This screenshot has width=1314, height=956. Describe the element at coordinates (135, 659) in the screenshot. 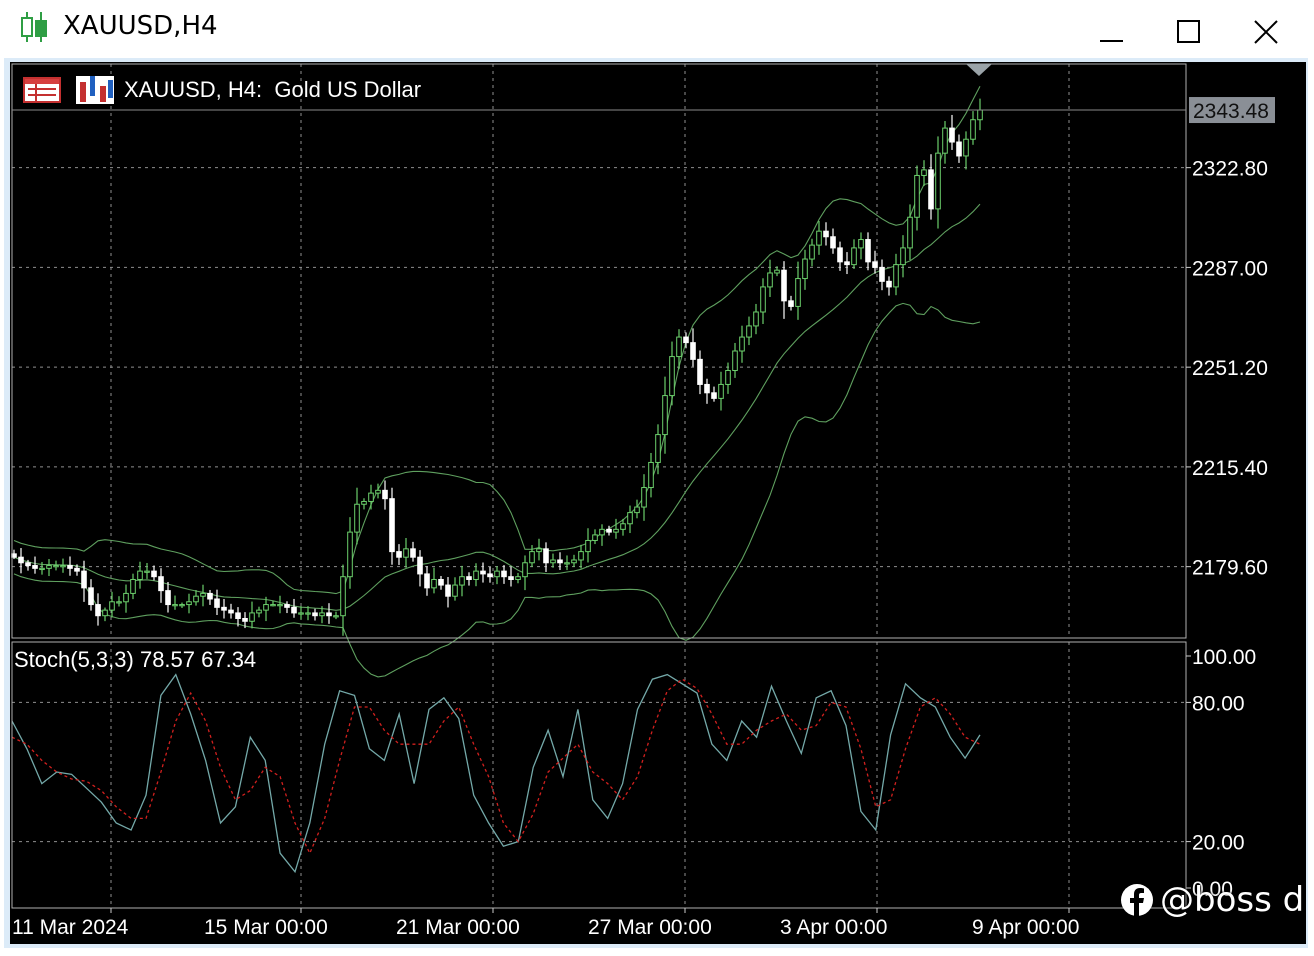

I see `stochastic-label: Stoch(5,3,3) 78.57 67.34` at that location.